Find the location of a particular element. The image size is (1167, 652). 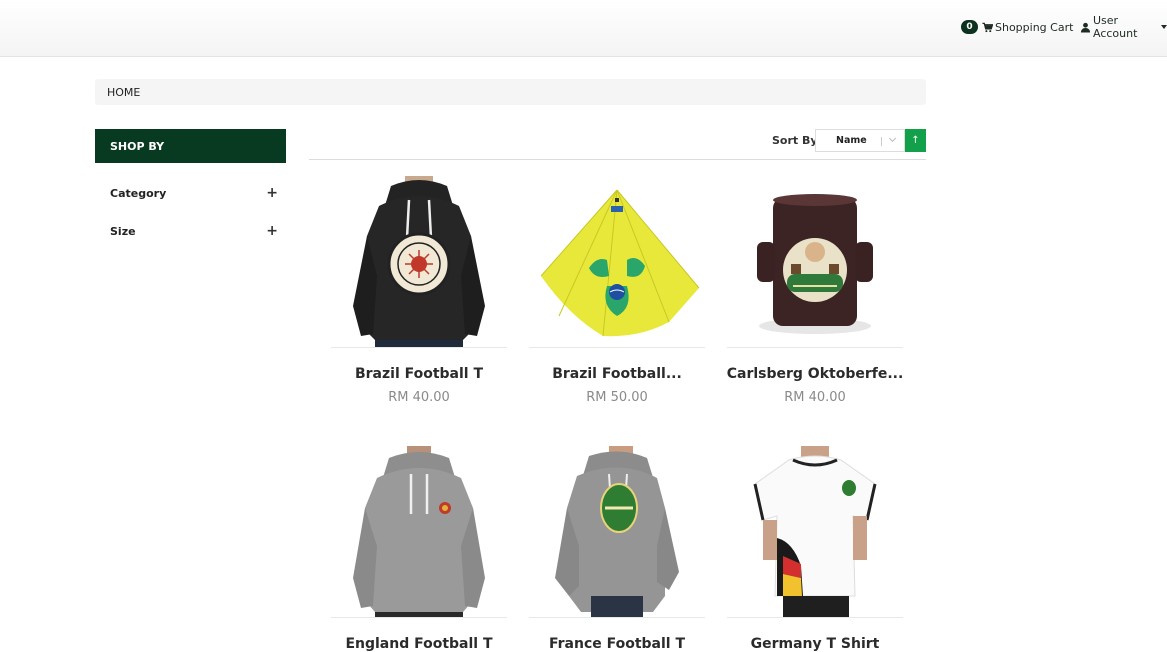

sort-by-label: Sort By is located at coordinates (795, 140).